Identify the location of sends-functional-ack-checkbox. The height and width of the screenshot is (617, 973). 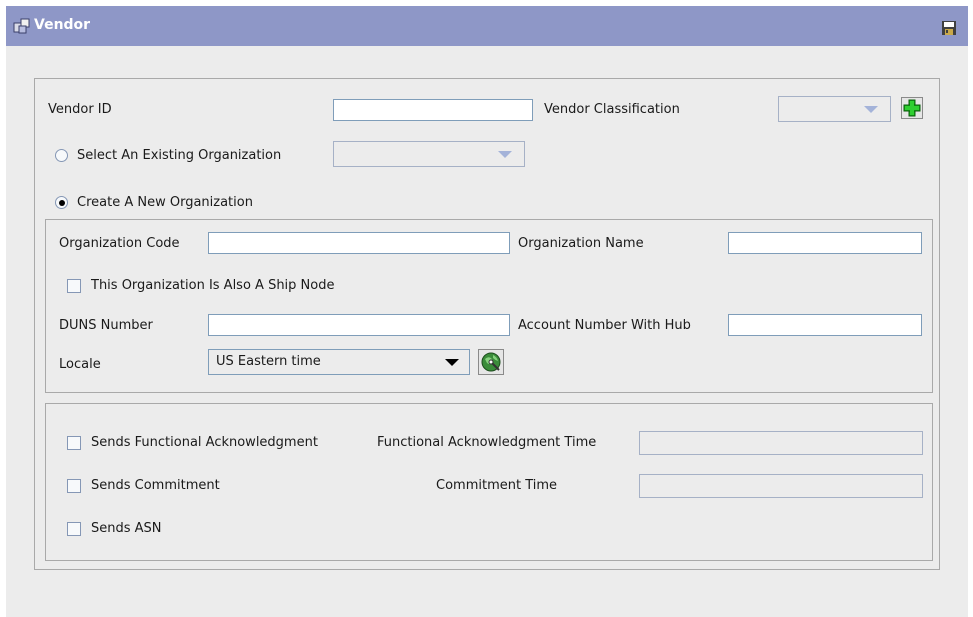
(74, 443).